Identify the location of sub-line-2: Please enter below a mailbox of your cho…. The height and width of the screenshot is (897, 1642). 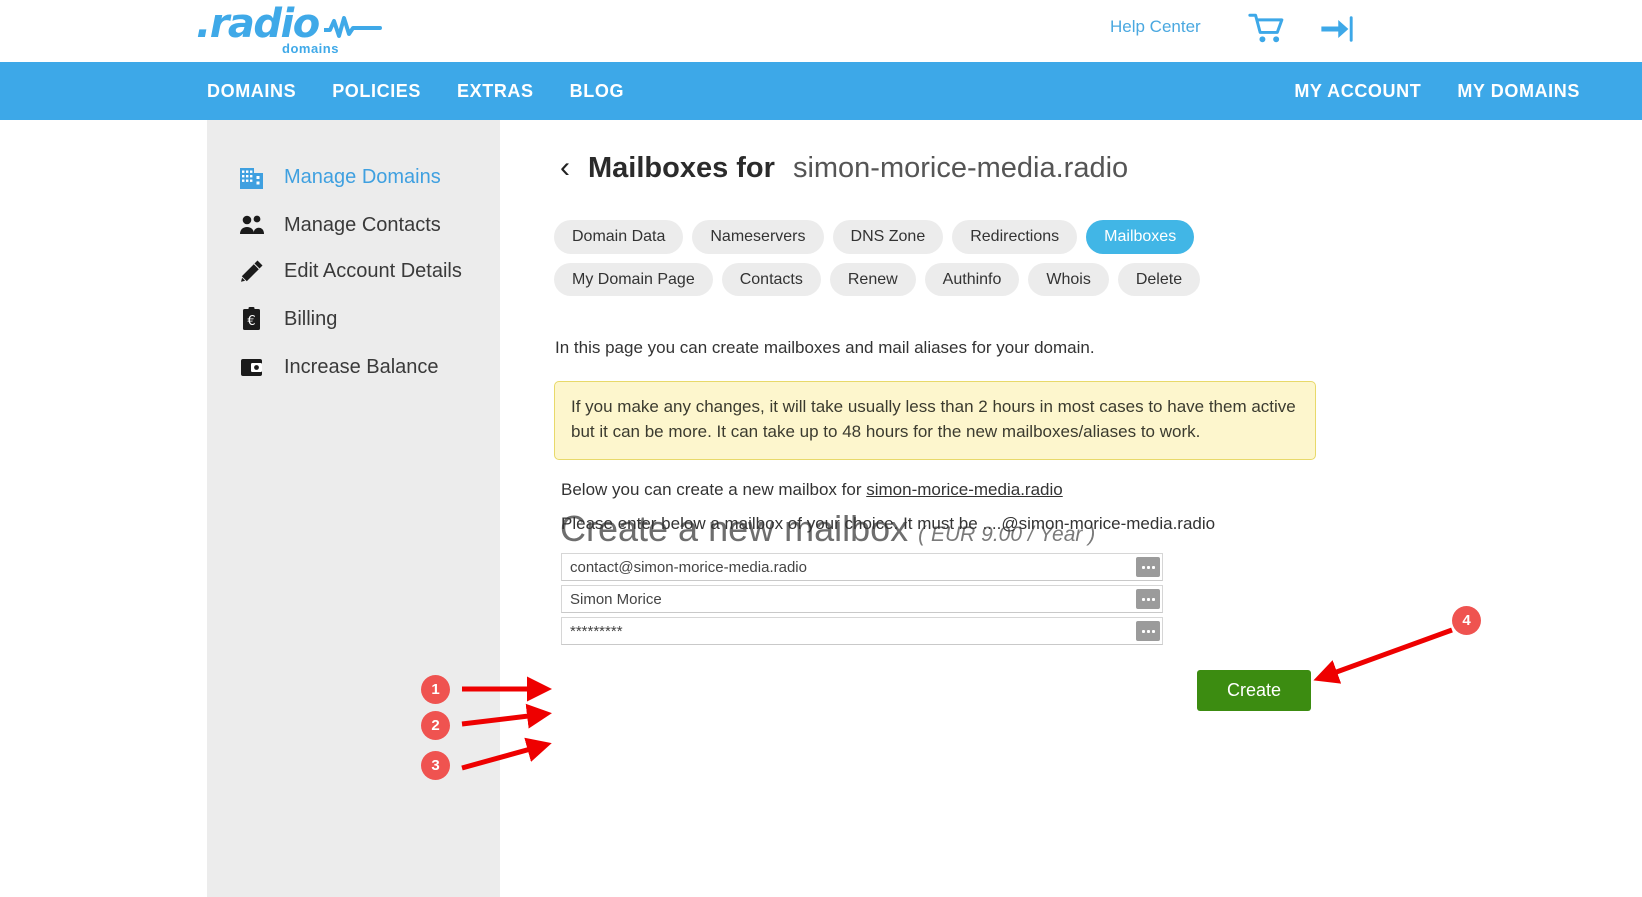
(888, 523).